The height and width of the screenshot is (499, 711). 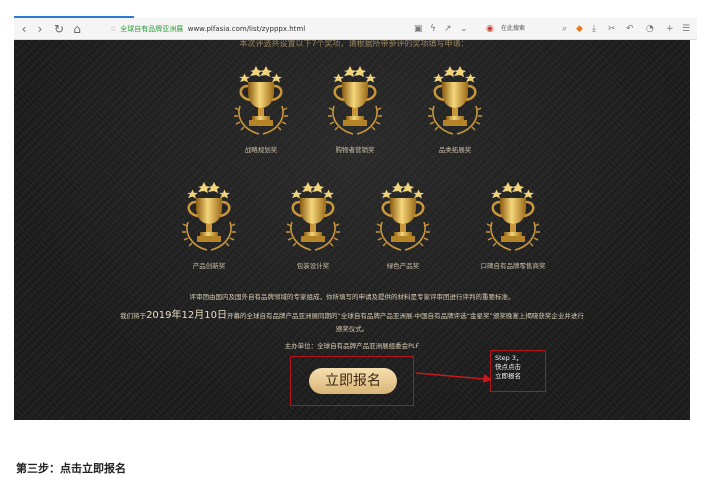 I want to click on screenshot-icon: ✂, so click(x=612, y=29).